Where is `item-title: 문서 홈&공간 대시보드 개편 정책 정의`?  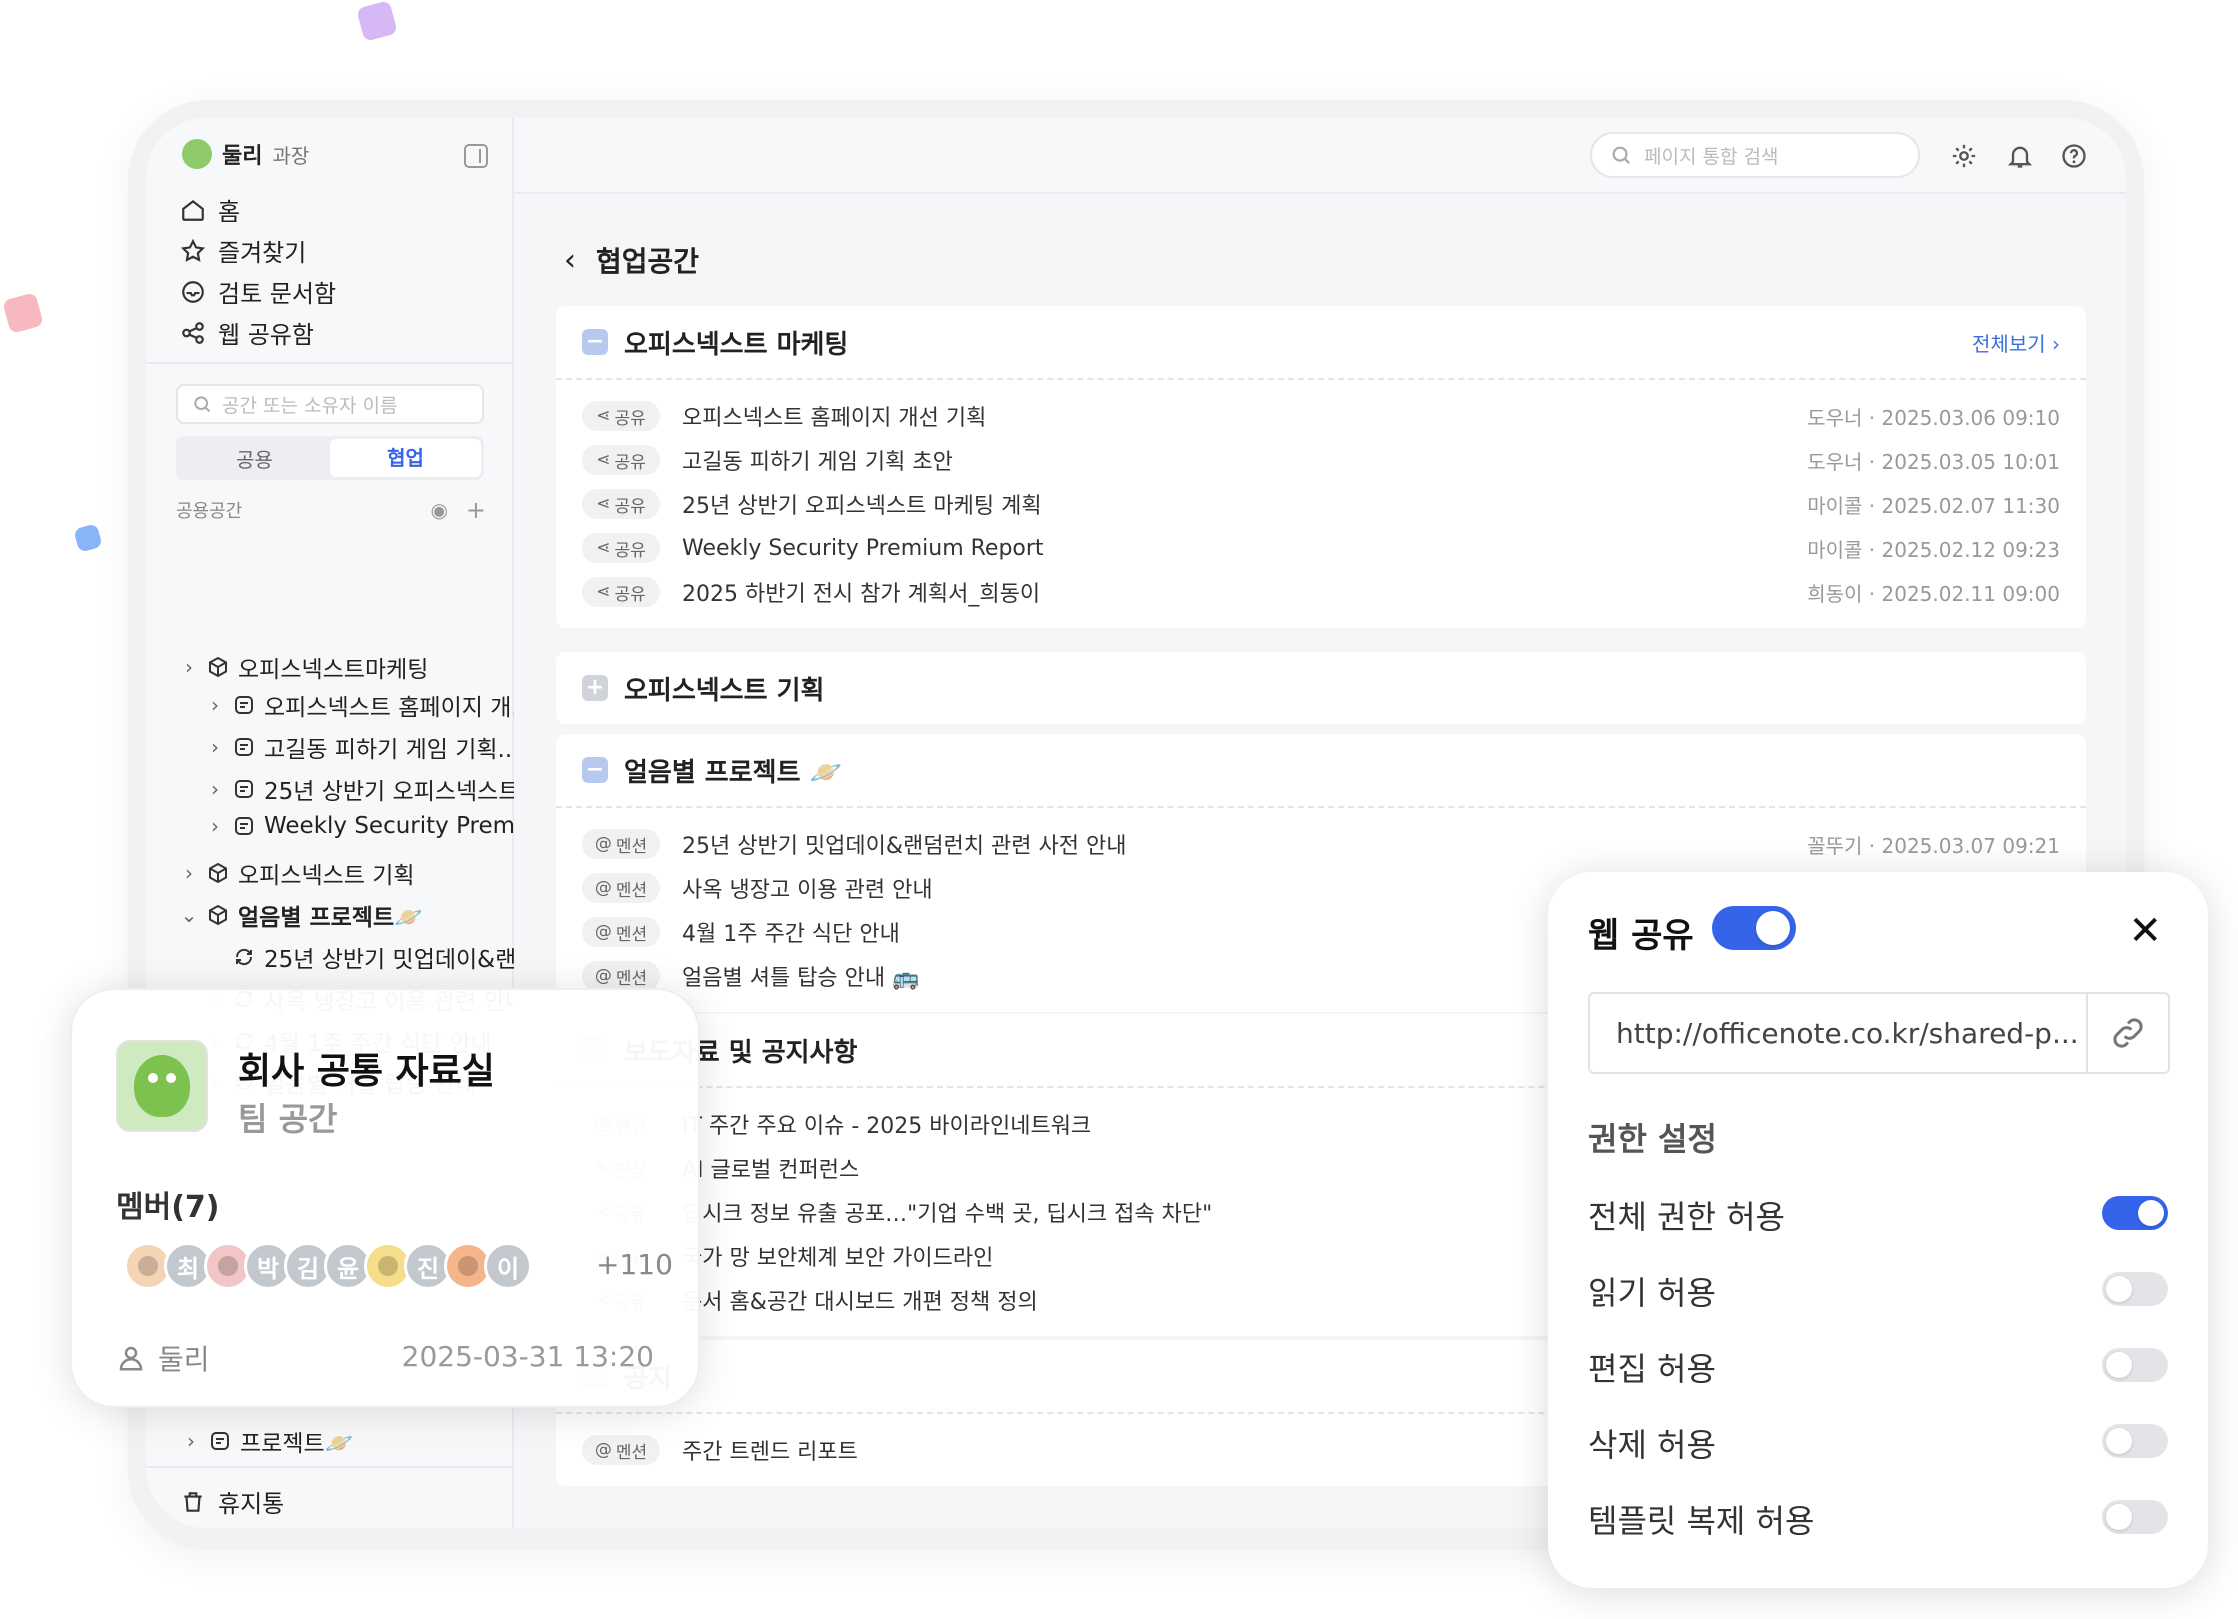
item-title: 문서 홈&공간 대시보드 개편 정책 정의 is located at coordinates (860, 1302).